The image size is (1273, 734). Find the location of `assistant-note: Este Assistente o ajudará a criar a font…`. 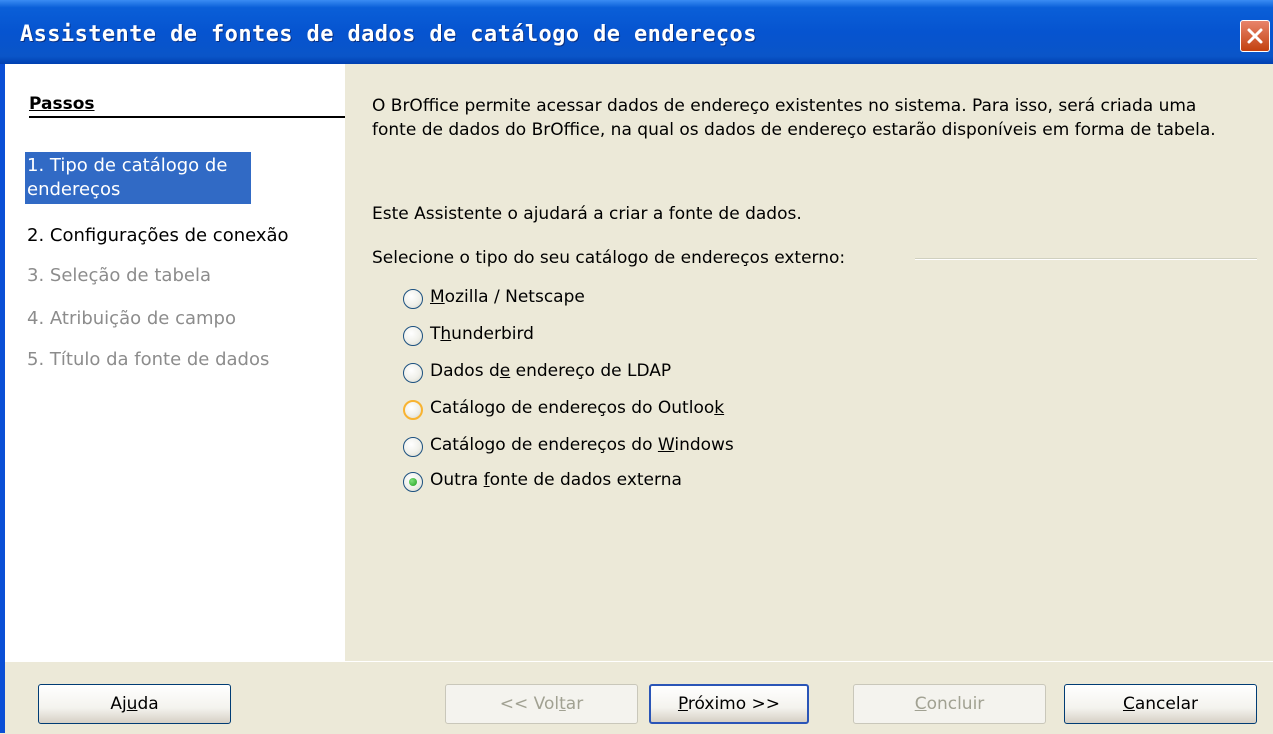

assistant-note: Este Assistente o ajudará a criar a font… is located at coordinates (587, 214).